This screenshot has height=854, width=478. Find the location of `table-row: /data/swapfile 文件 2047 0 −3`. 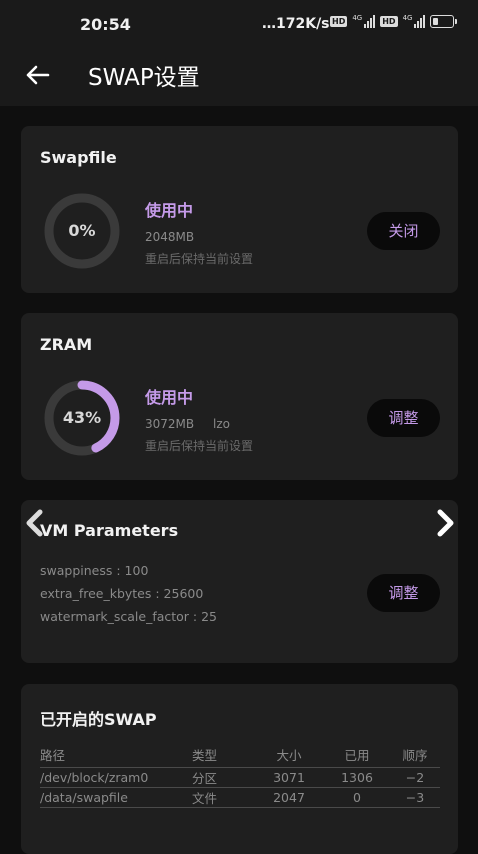

table-row: /data/swapfile 文件 2047 0 −3 is located at coordinates (240, 797).